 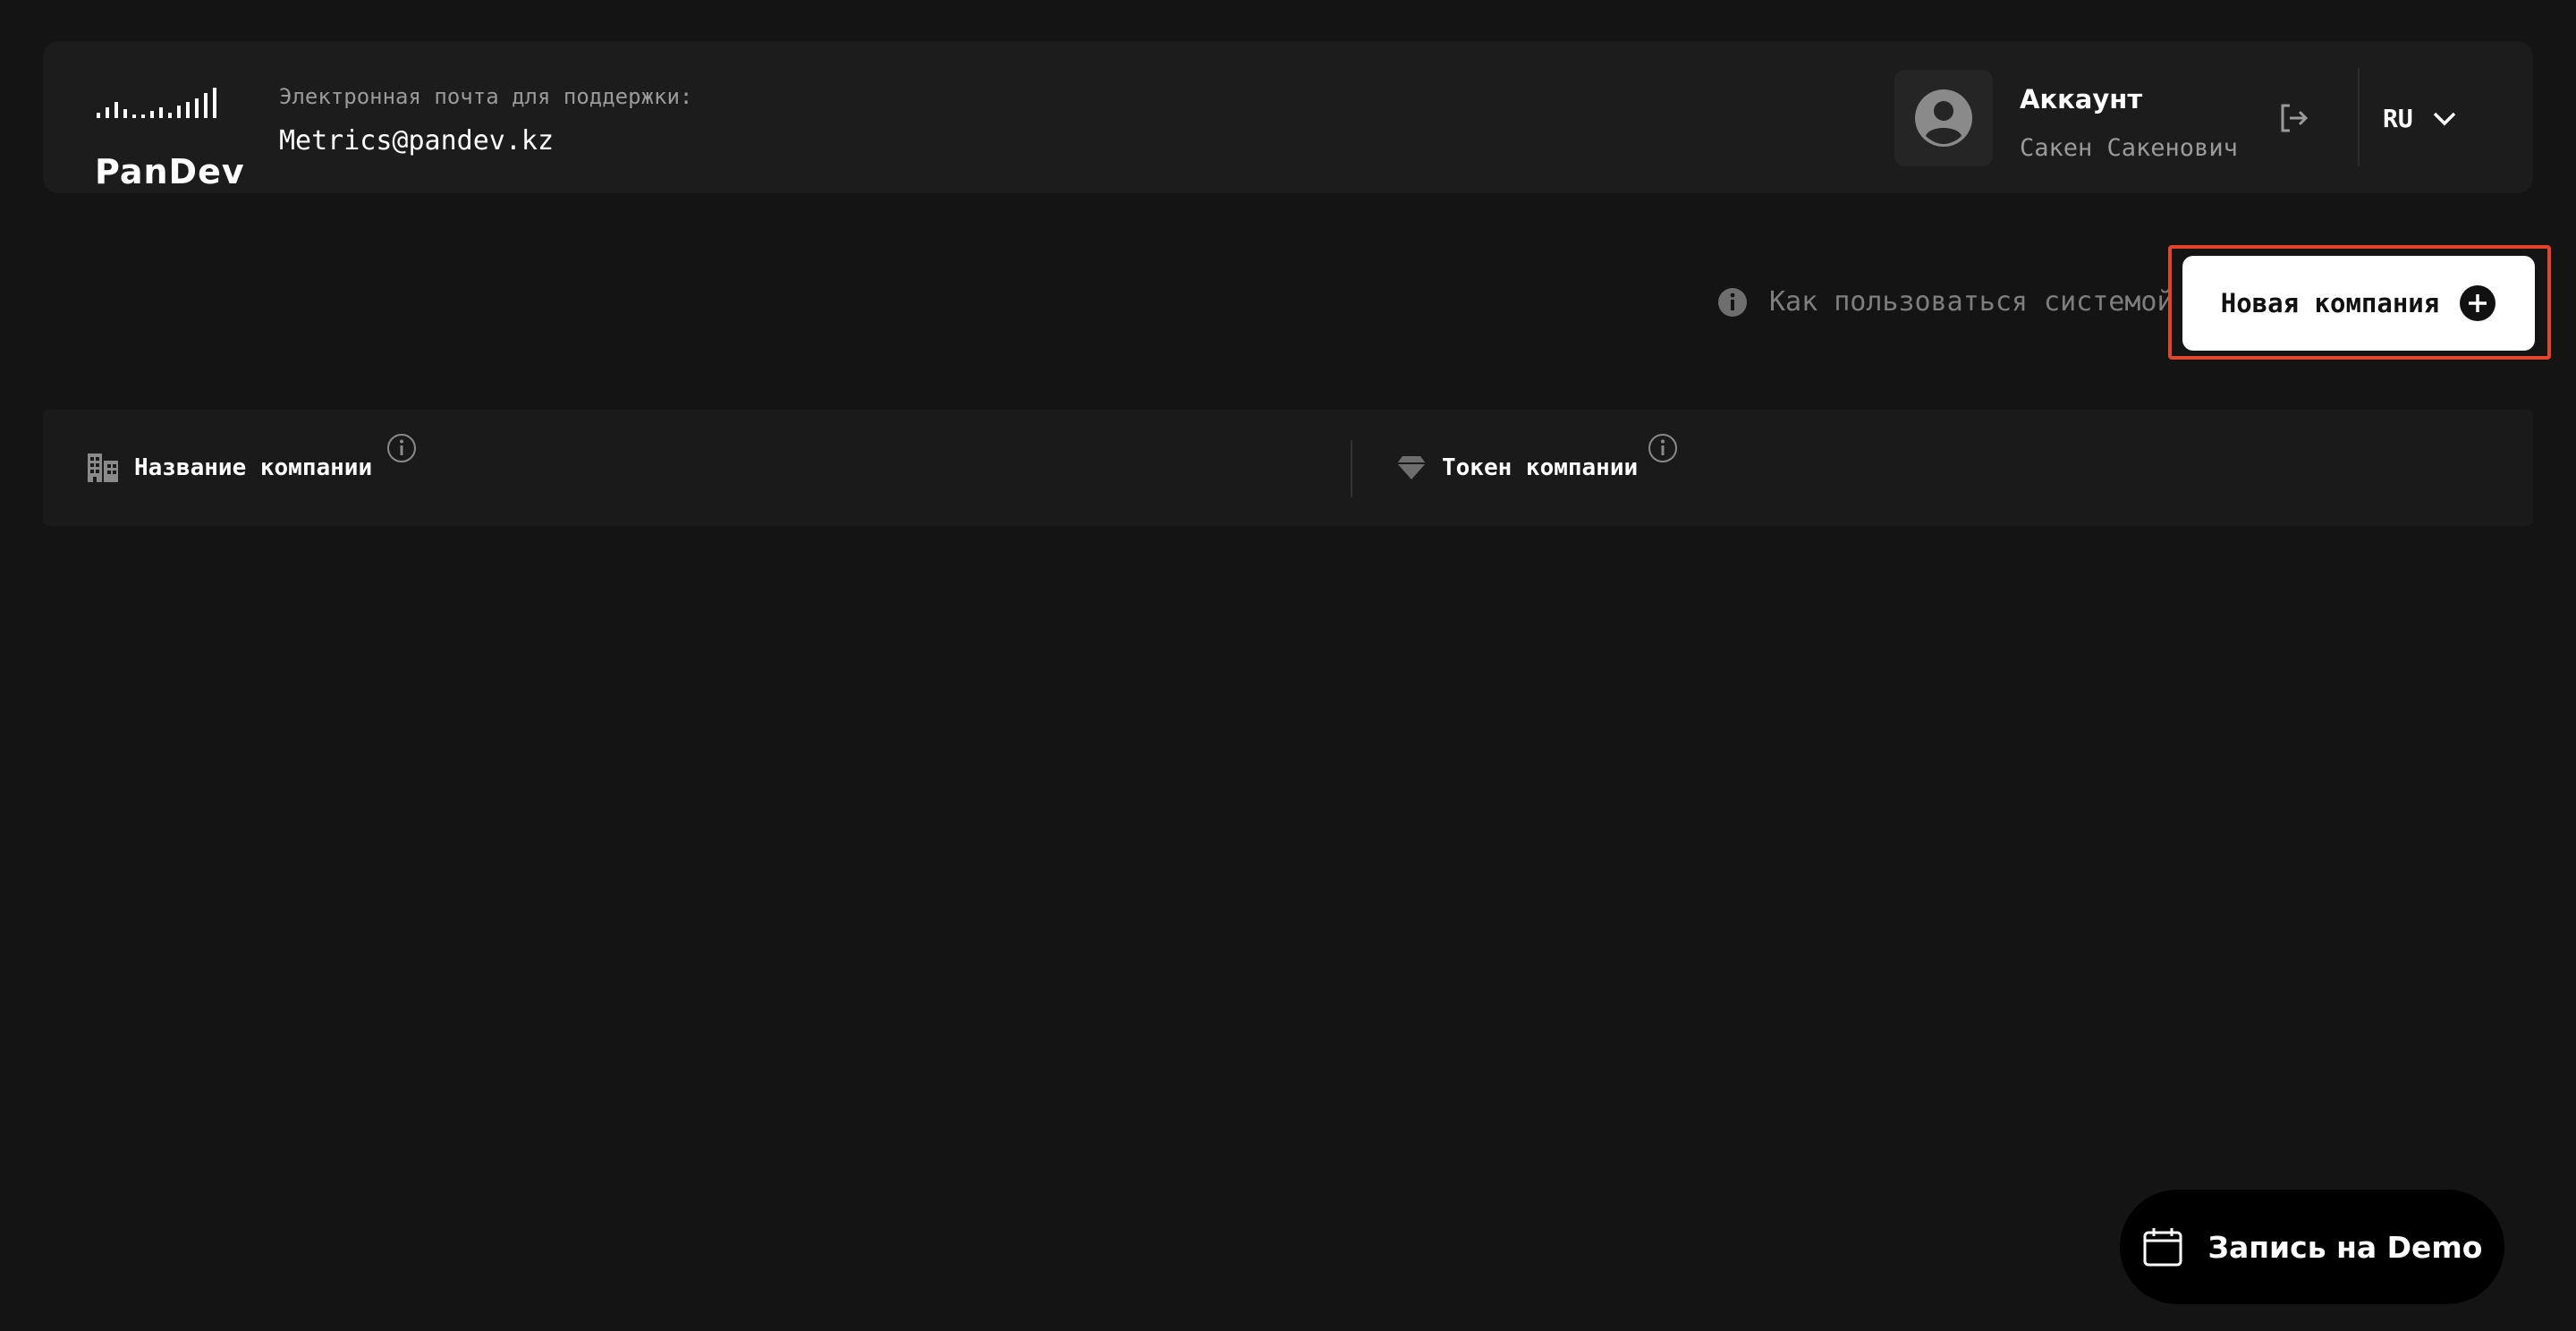 I want to click on logout-button, so click(x=2293, y=118).